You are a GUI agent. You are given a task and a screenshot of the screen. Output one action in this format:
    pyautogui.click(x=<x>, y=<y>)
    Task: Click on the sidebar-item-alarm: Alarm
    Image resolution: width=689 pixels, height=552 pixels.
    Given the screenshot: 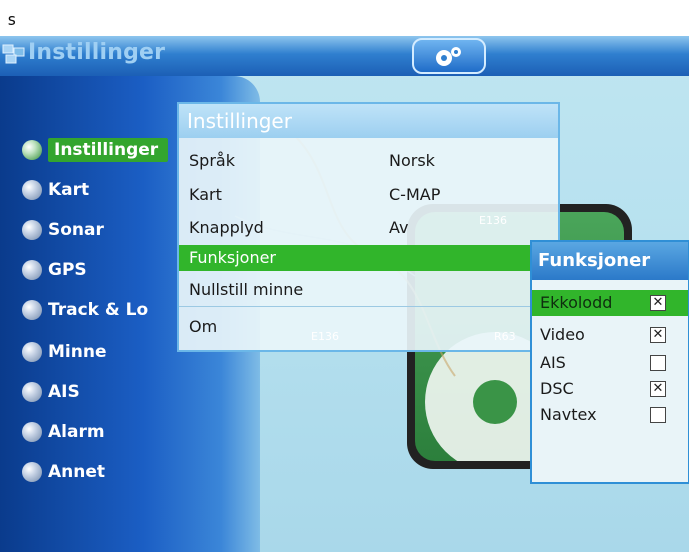 What is the action you would take?
    pyautogui.click(x=63, y=432)
    